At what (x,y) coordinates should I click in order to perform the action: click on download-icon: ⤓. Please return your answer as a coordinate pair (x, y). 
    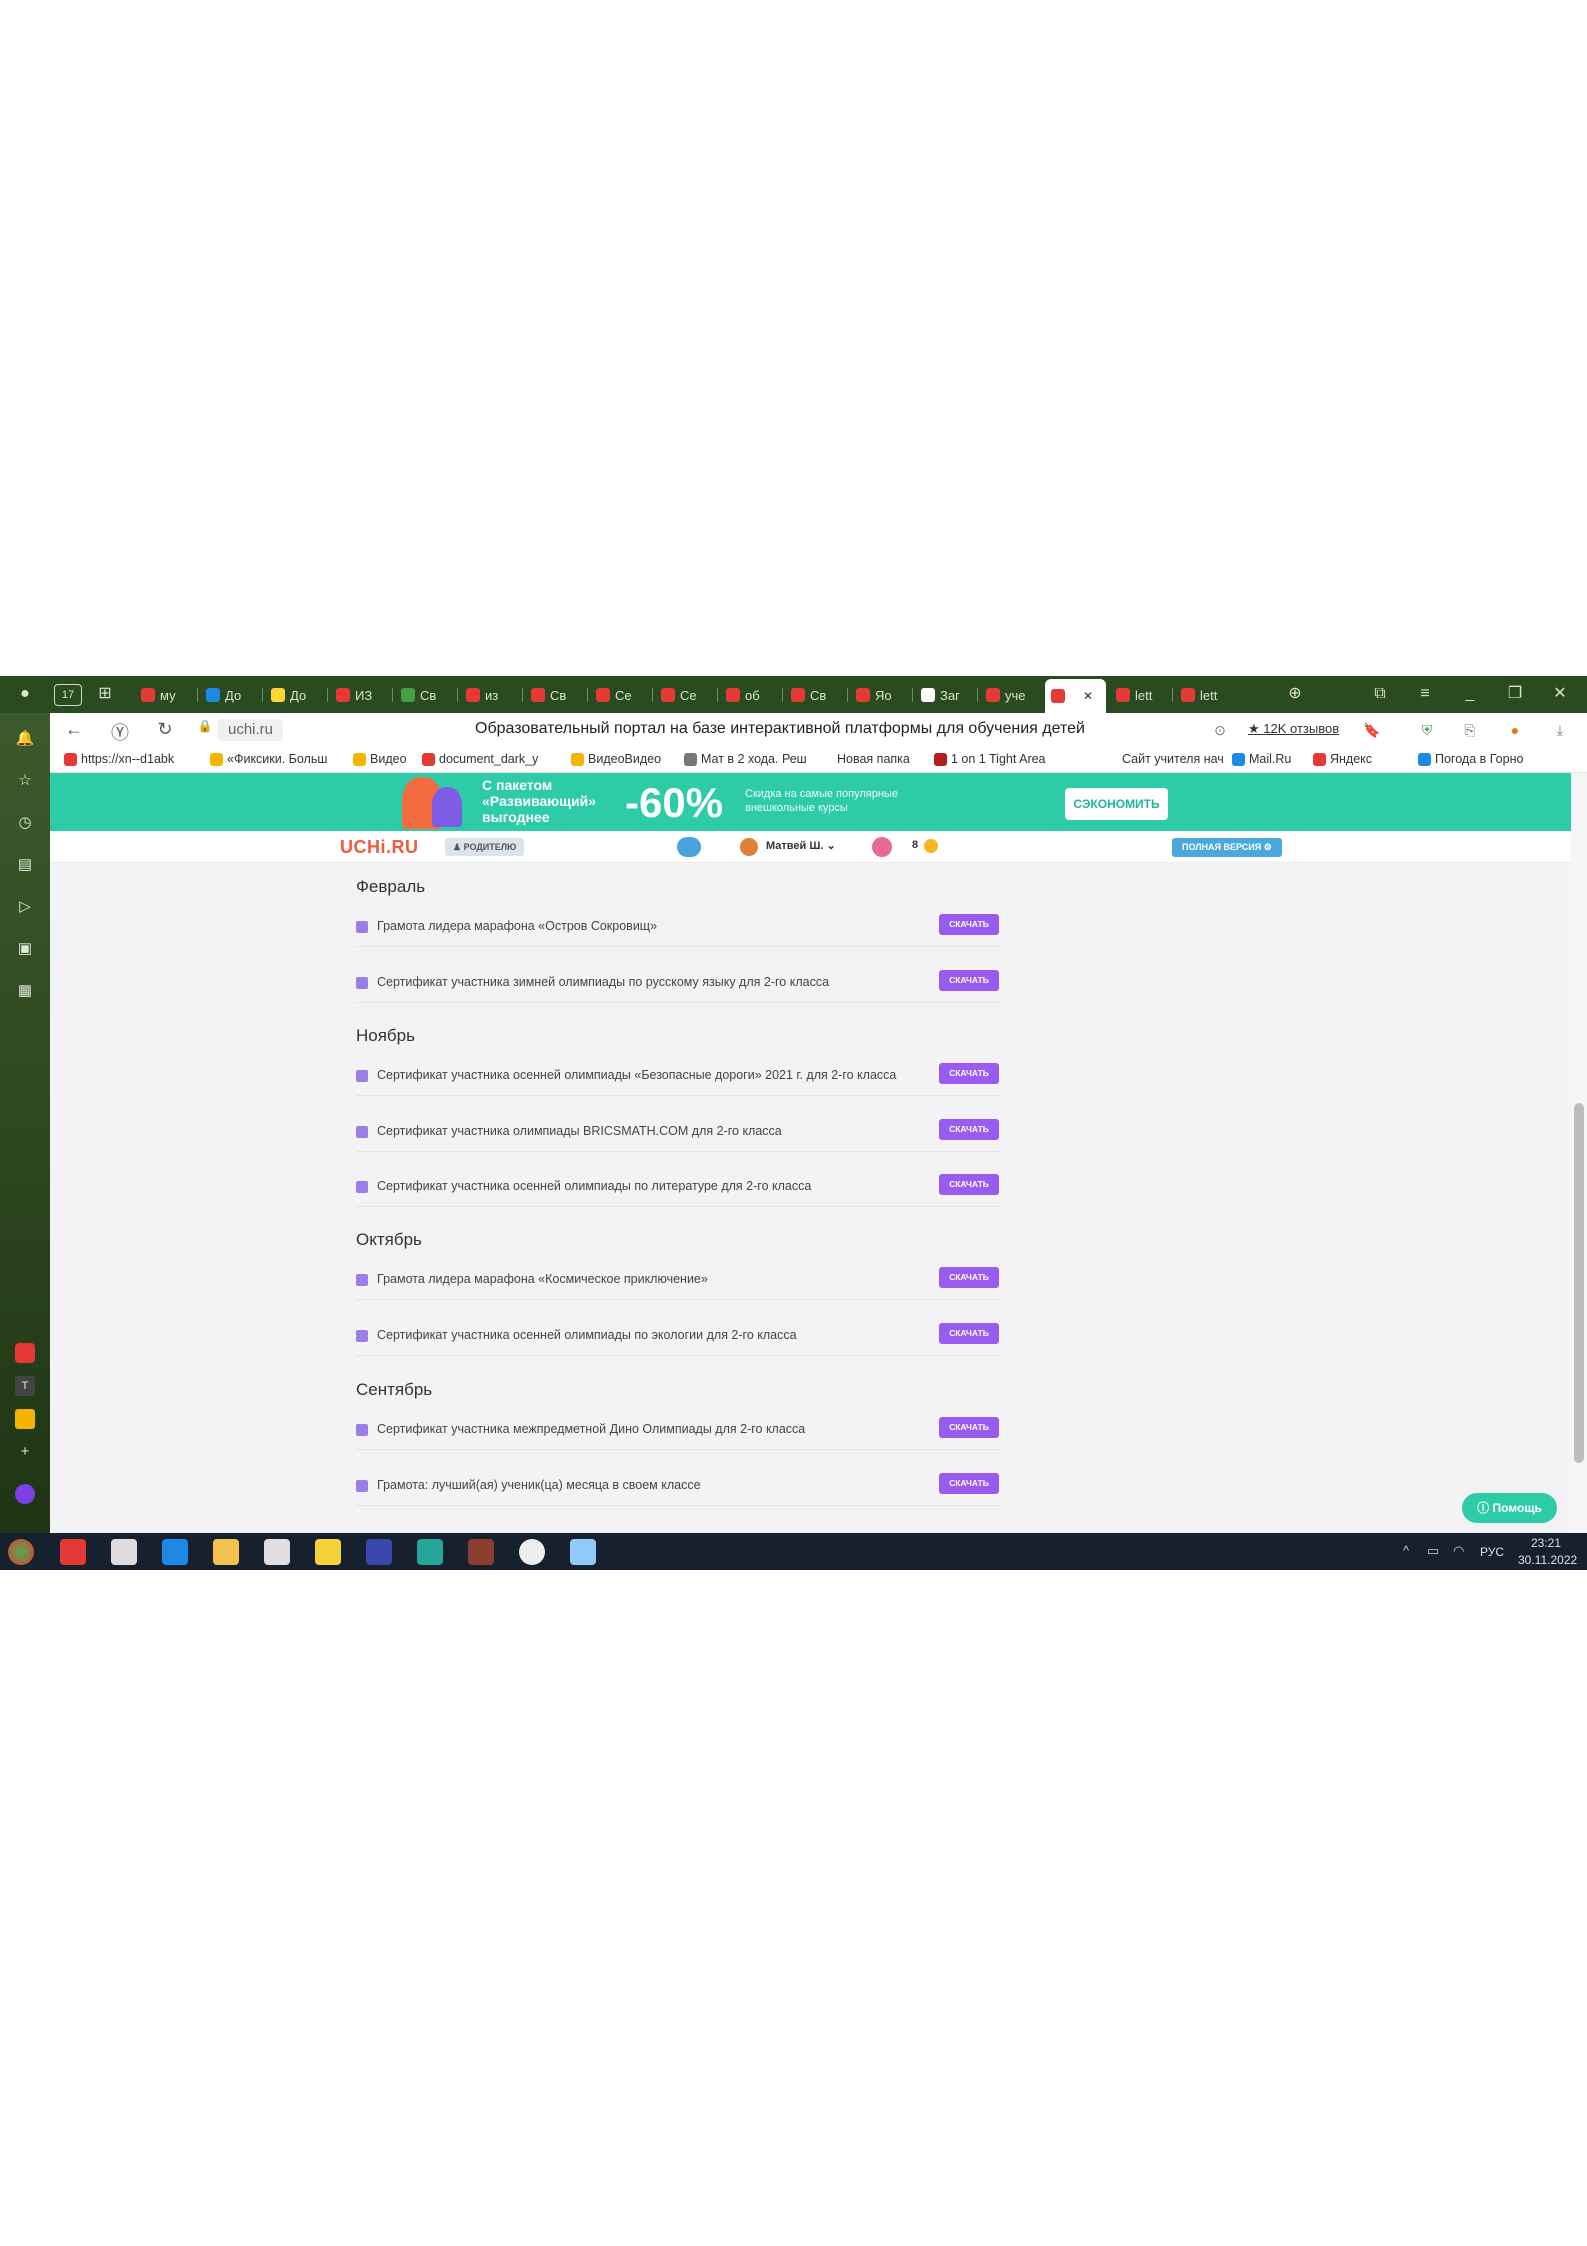
    Looking at the image, I should click on (1560, 730).